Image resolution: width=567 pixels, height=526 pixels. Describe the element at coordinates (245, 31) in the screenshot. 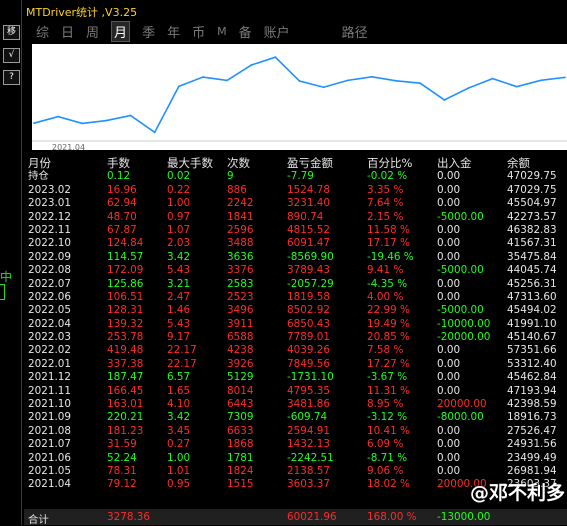

I see `tab-8: 备` at that location.